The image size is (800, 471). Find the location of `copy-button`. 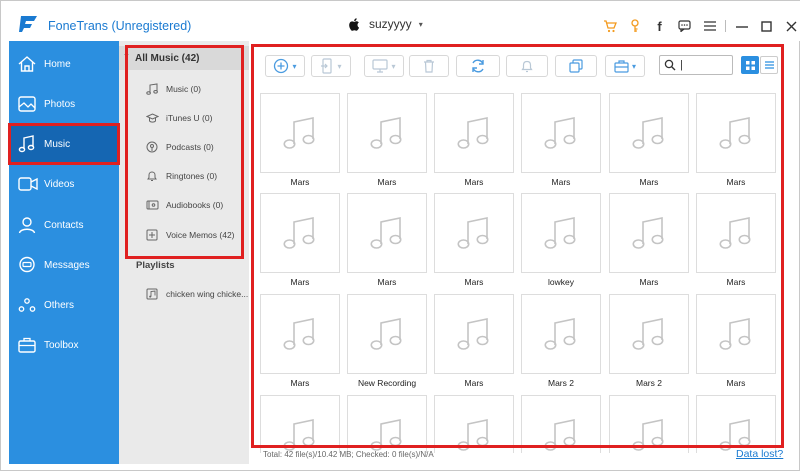

copy-button is located at coordinates (576, 66).